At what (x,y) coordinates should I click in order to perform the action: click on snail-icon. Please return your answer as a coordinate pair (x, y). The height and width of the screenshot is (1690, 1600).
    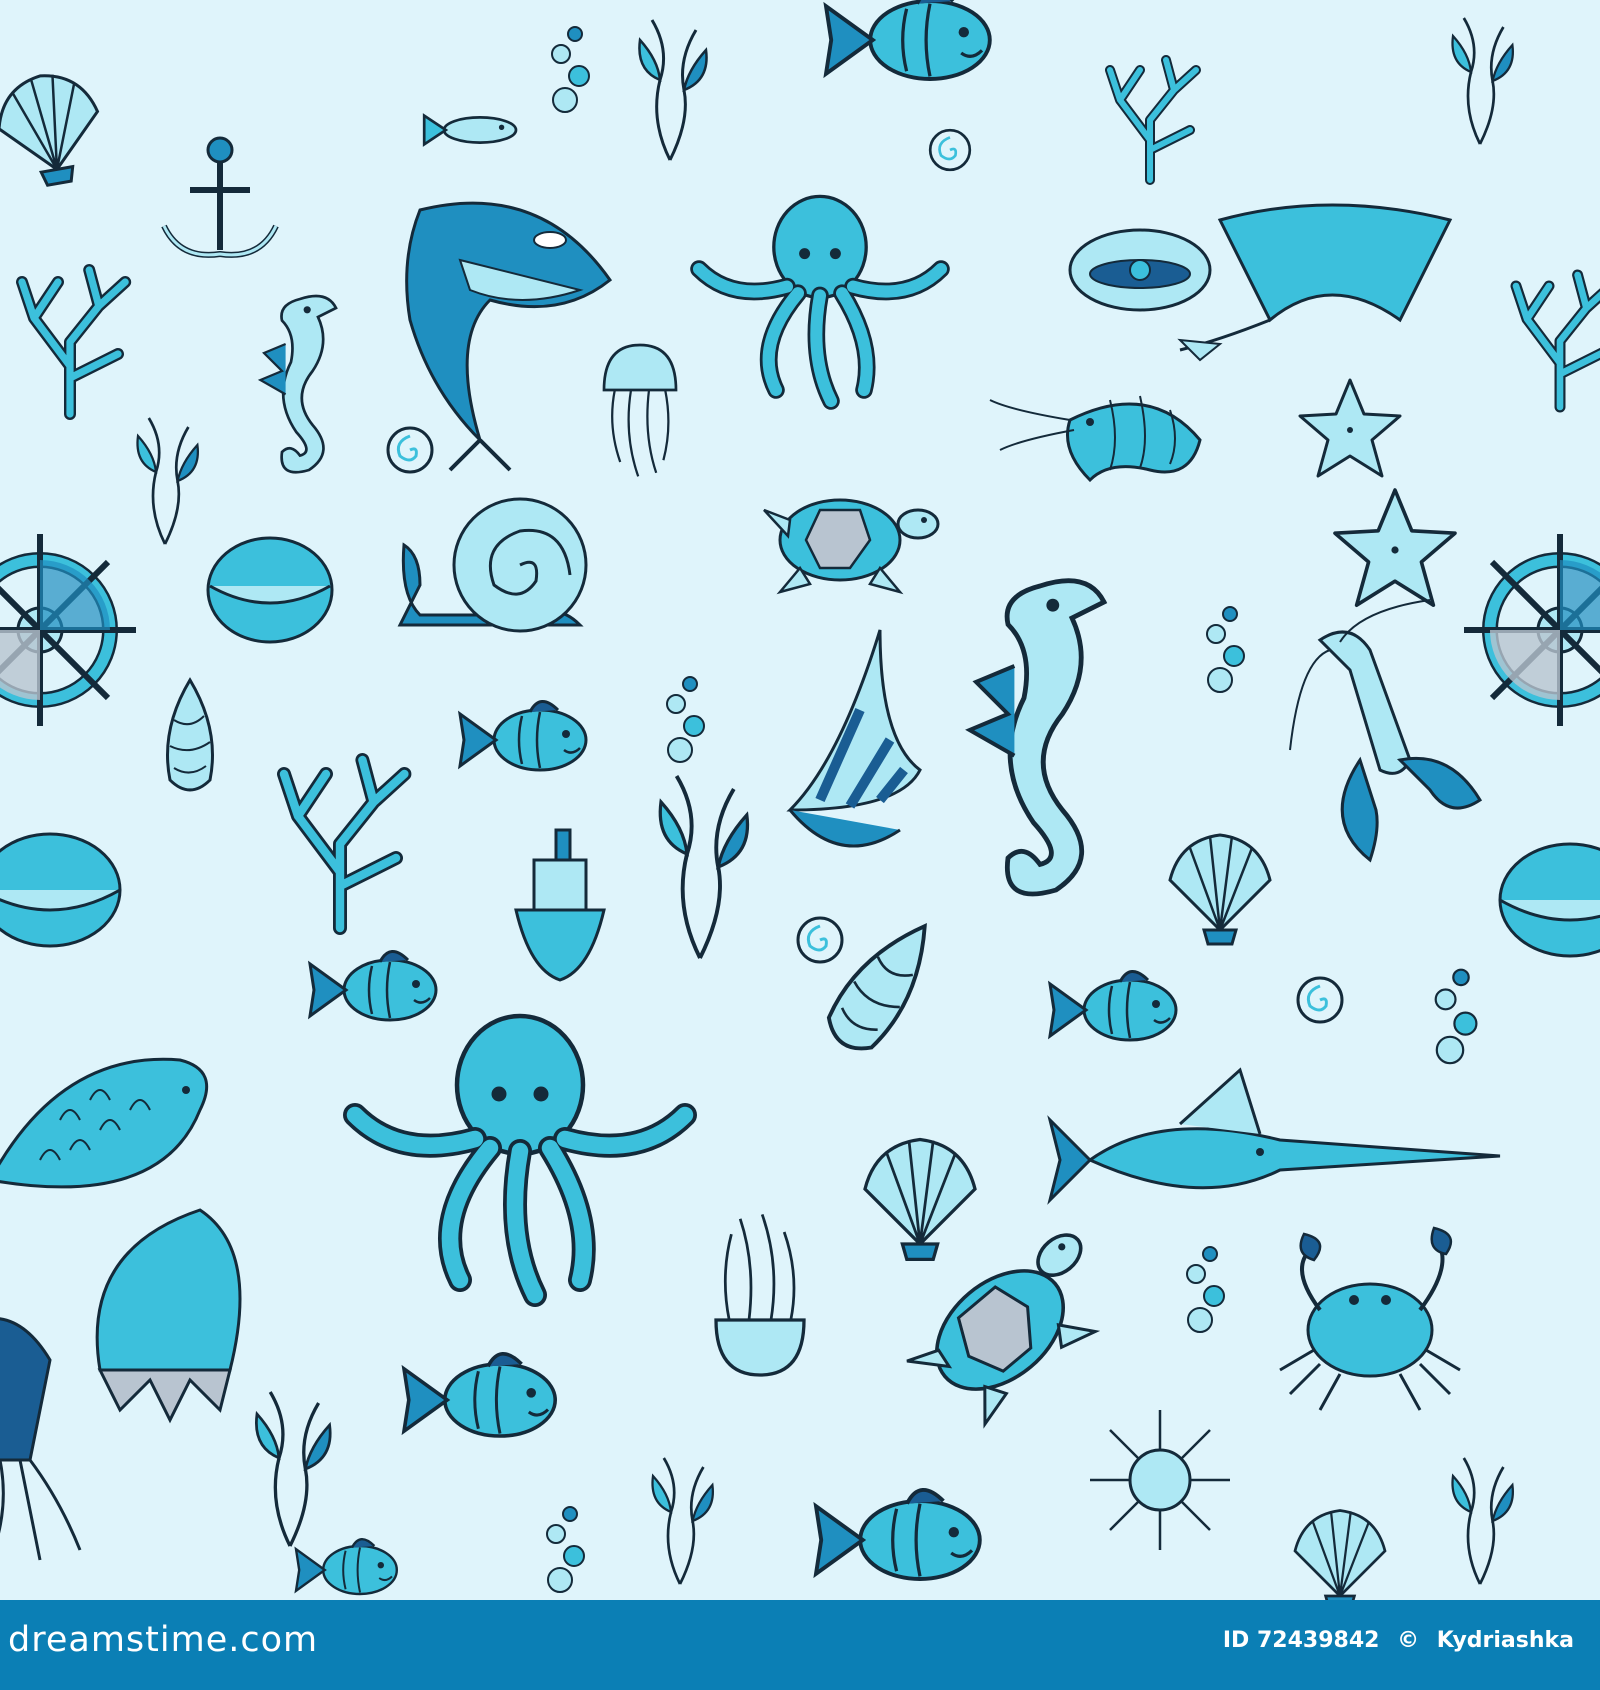
    Looking at the image, I should click on (492, 565).